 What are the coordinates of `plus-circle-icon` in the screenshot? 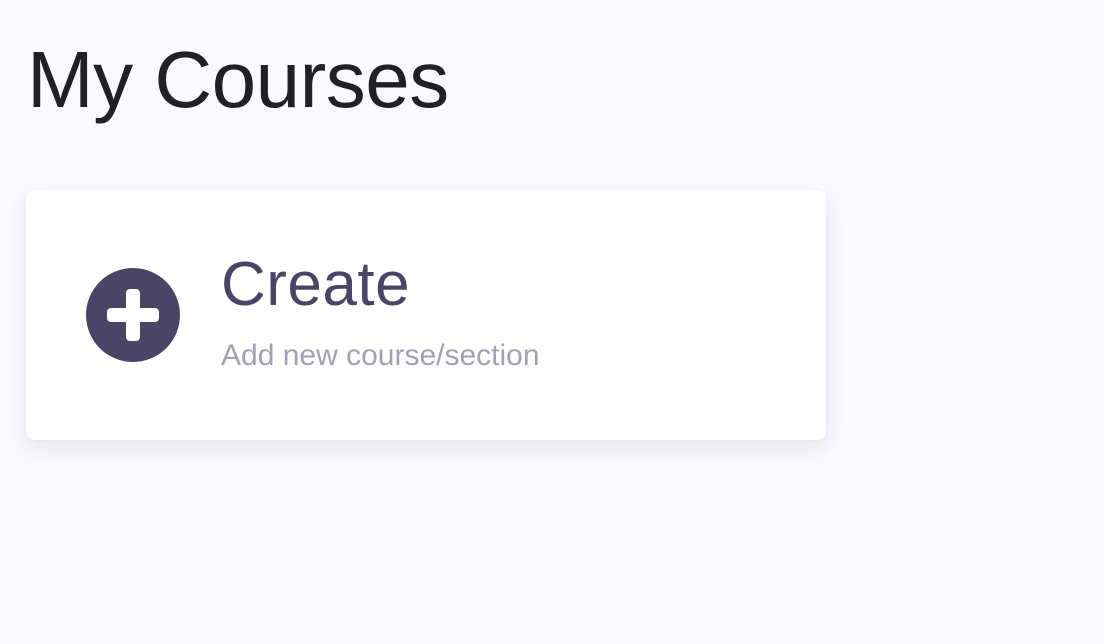 It's located at (133, 315).